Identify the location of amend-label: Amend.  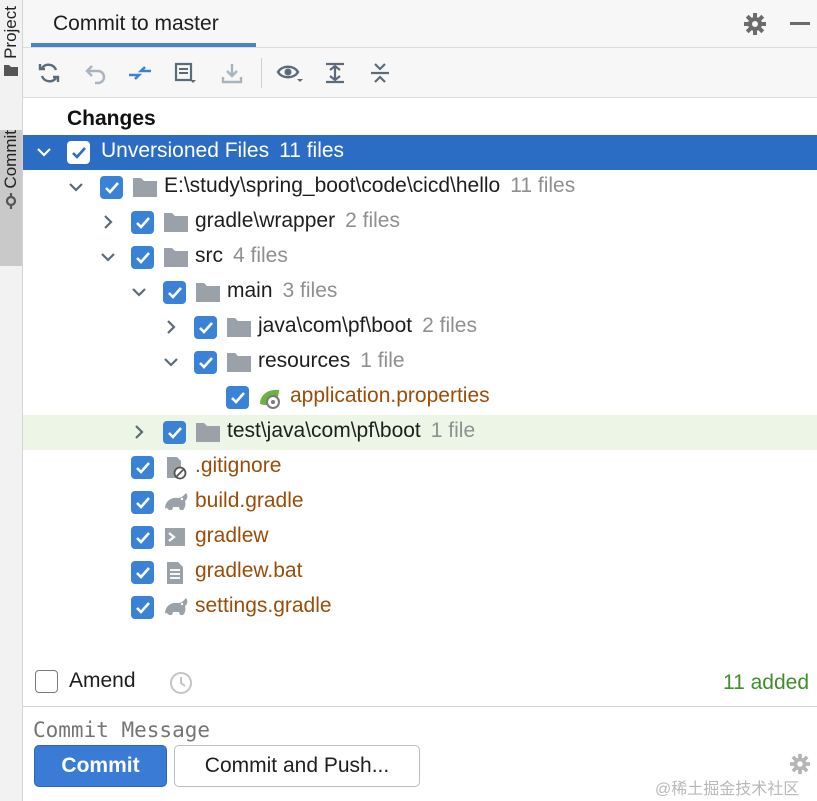
(102, 681).